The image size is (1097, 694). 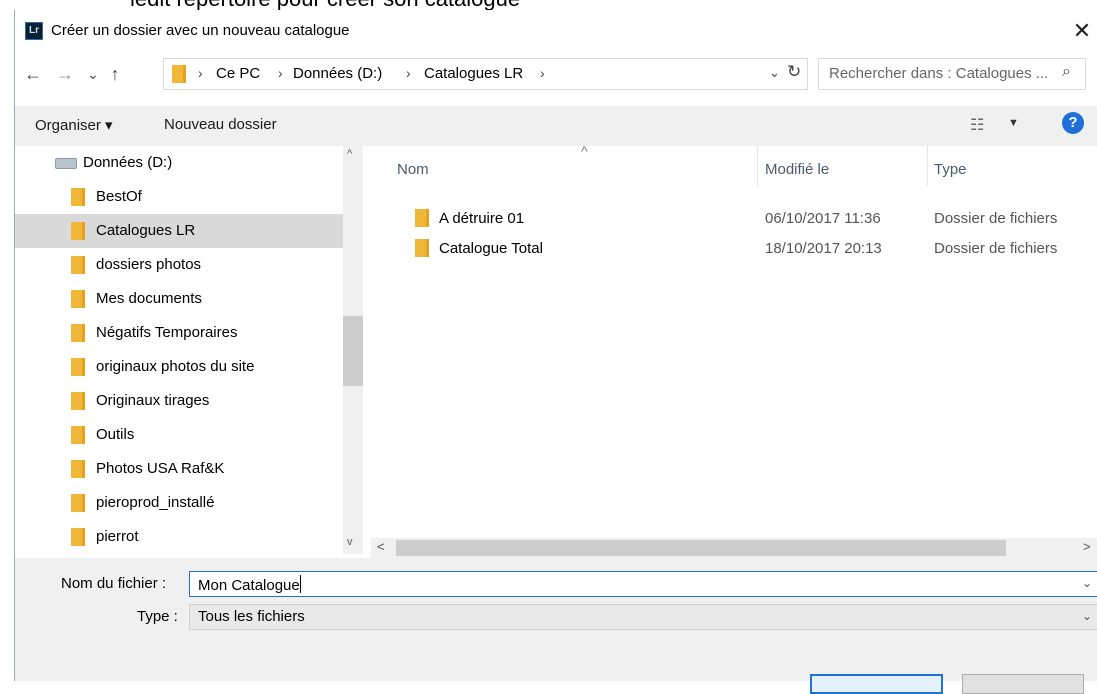 I want to click on file-type-dropdown-icon: ⌄, so click(x=1087, y=616).